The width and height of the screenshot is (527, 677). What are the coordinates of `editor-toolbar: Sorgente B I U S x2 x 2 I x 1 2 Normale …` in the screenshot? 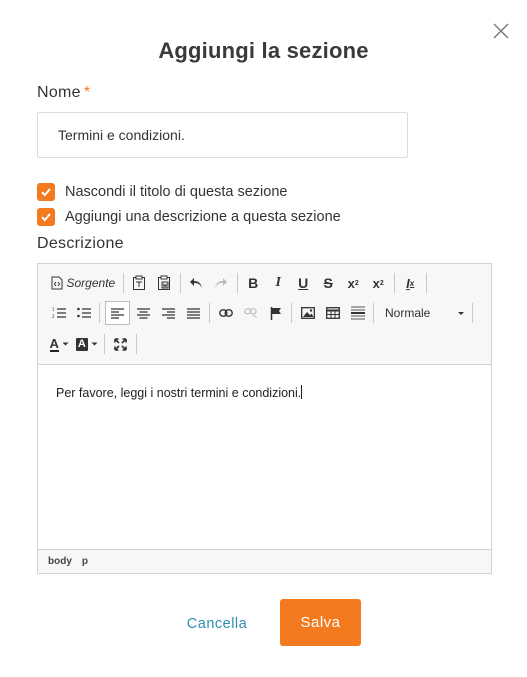 It's located at (264, 314).